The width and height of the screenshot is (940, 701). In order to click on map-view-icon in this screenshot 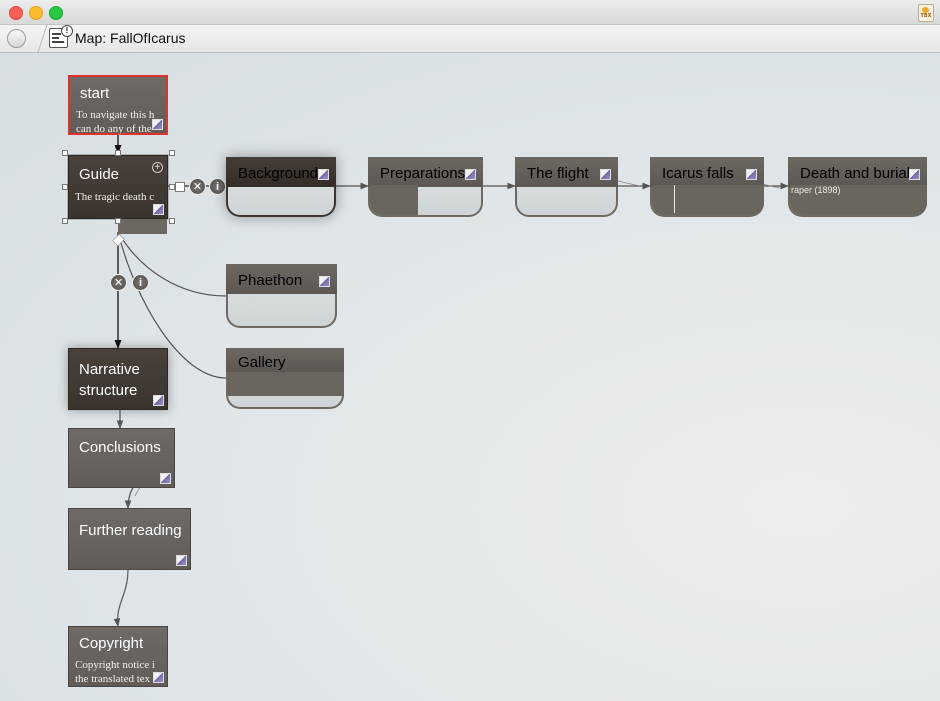, I will do `click(61, 36)`.